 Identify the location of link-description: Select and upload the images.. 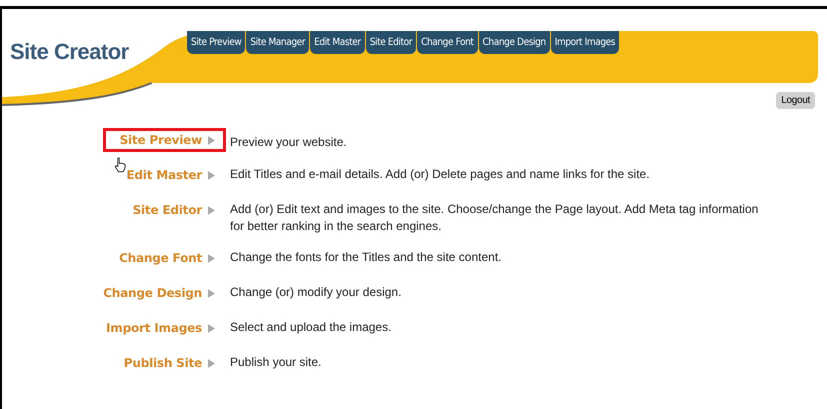
(311, 327).